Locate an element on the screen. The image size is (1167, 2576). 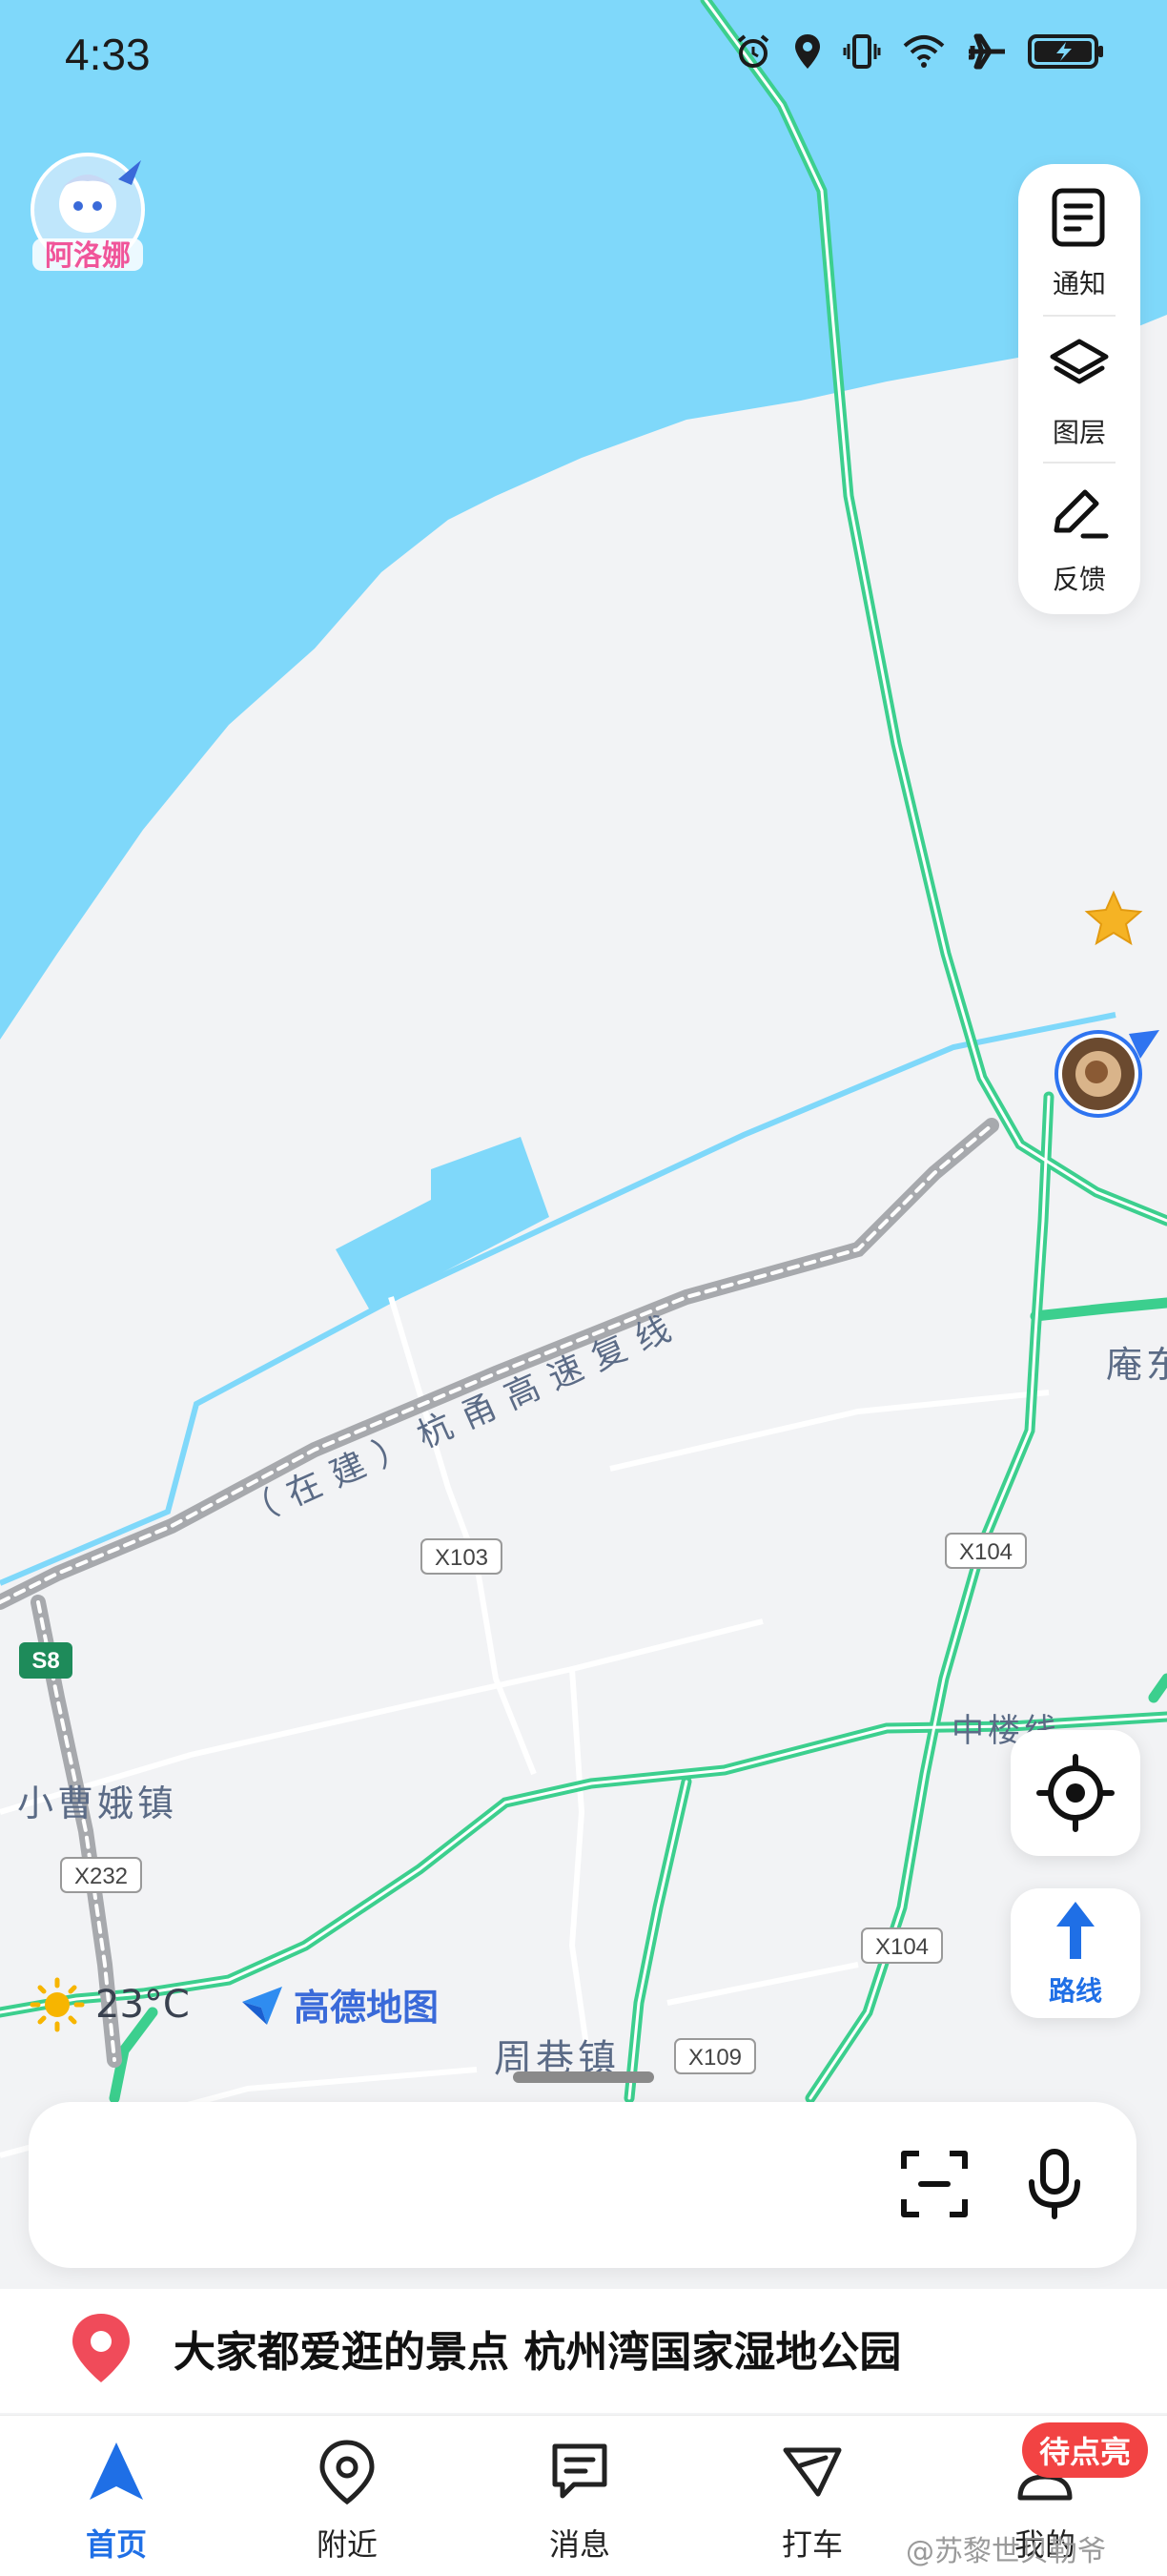
route-arrow-icon is located at coordinates (1075, 1930).